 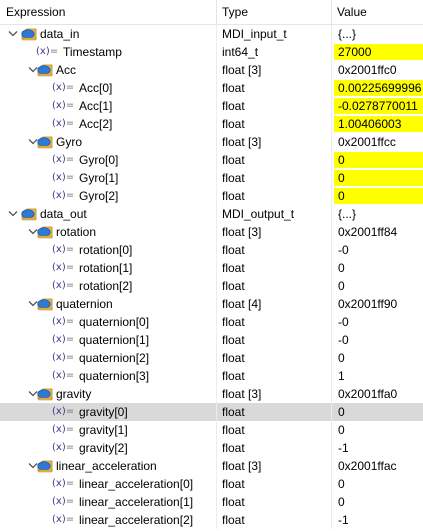 What do you see at coordinates (378, 232) in the screenshot?
I see `value-cell: 0x2001ff84` at bounding box center [378, 232].